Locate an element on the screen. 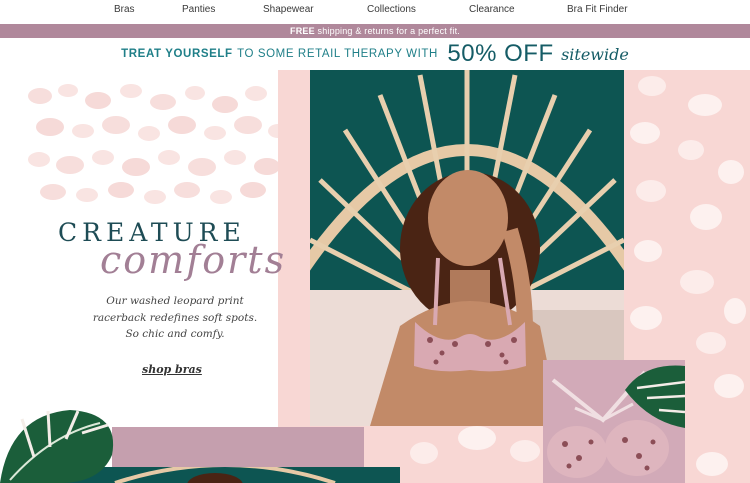  nav-item-clearance: Clearance is located at coordinates (492, 9).